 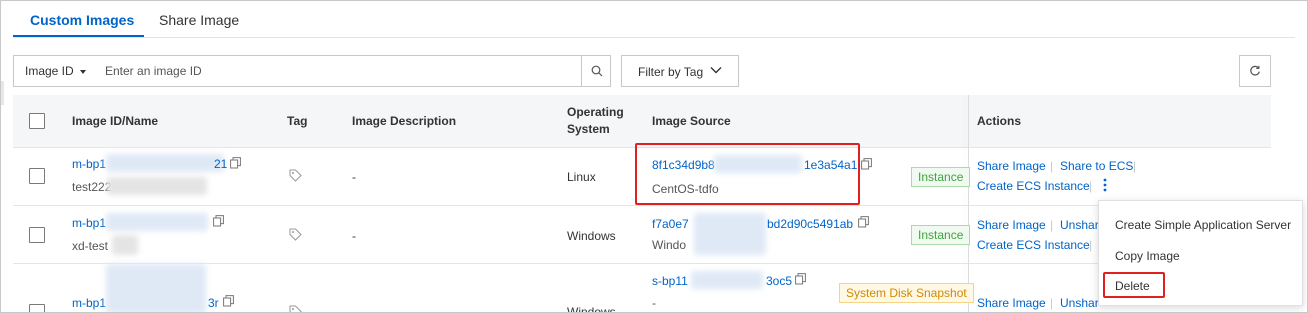 I want to click on row-divider, so click(x=642, y=205).